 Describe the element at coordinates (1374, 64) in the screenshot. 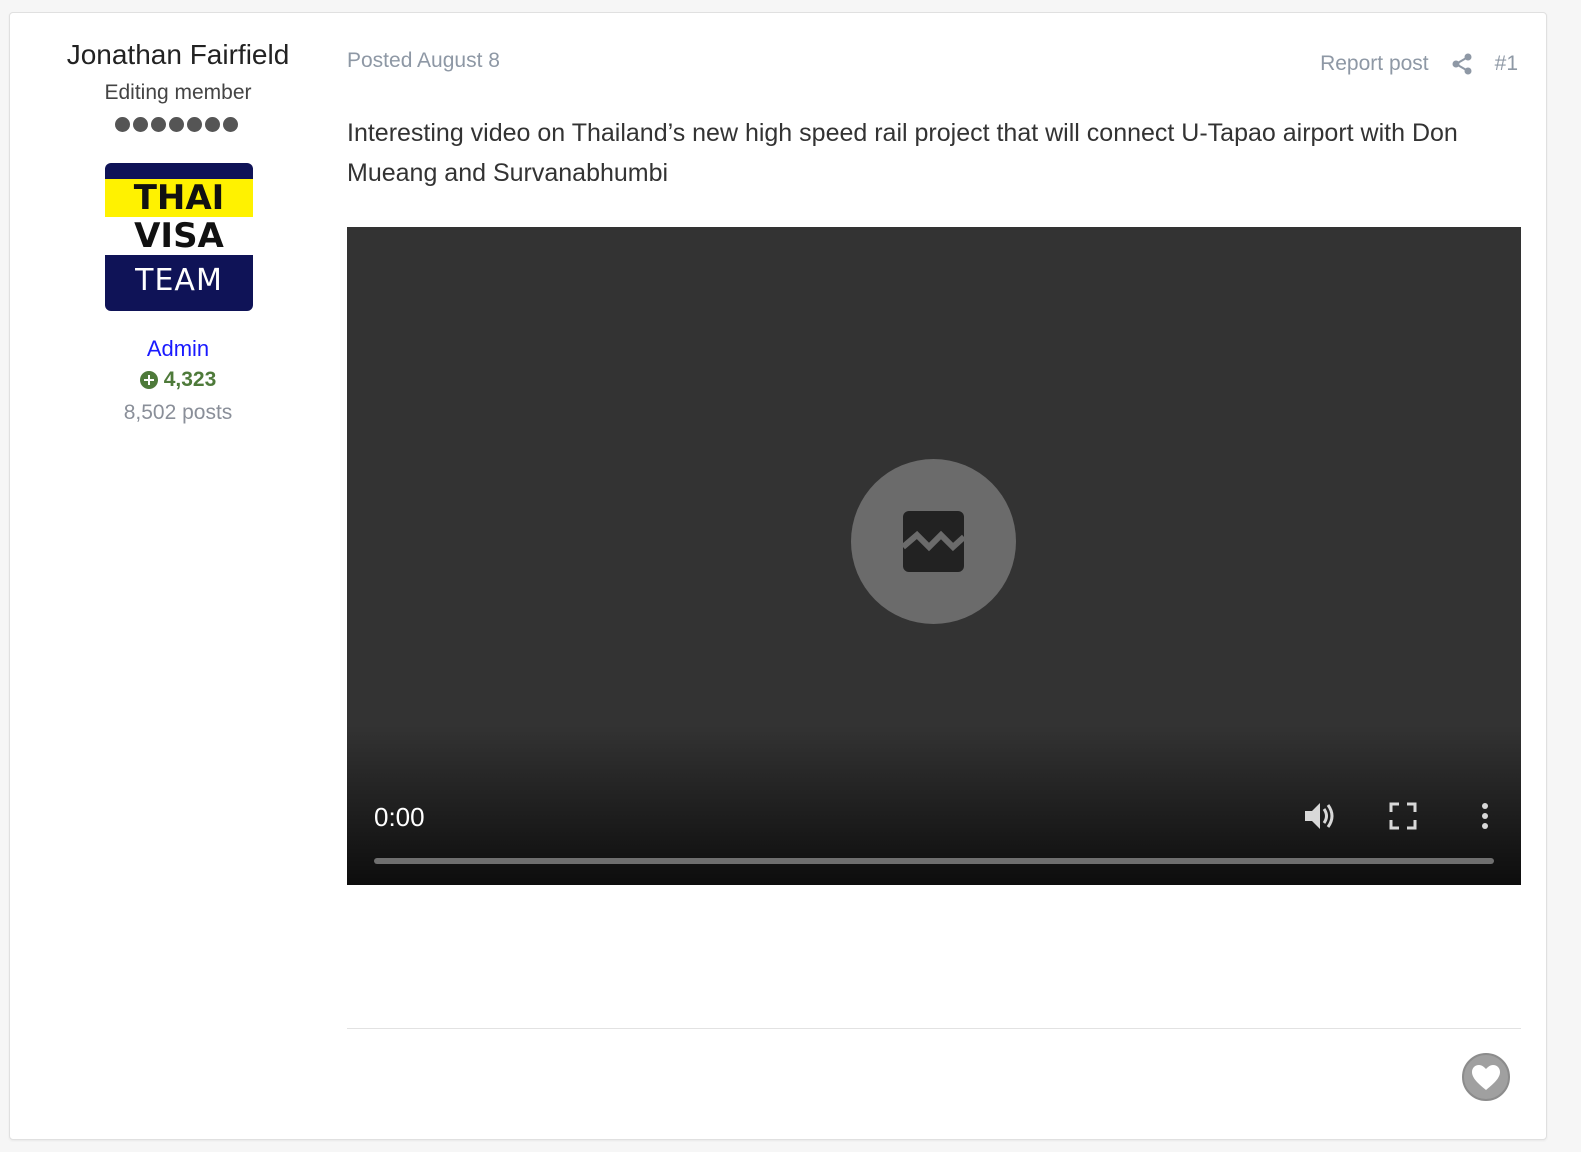

I see `report-post-link: Report post` at that location.